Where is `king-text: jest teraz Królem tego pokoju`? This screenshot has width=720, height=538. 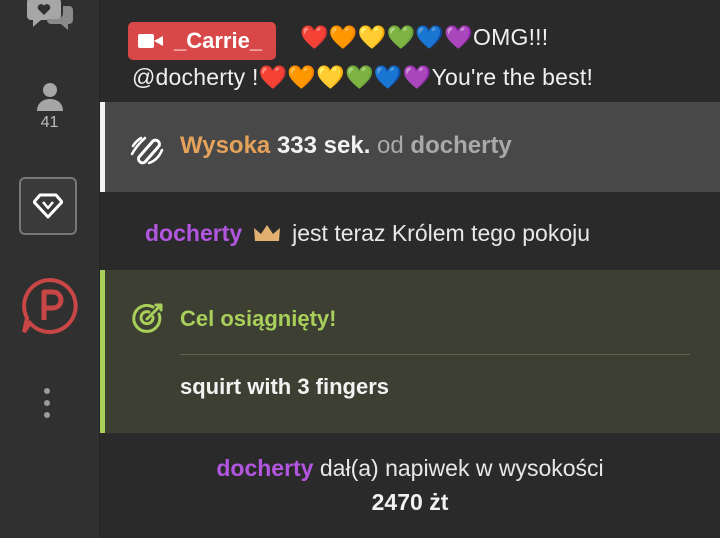
king-text: jest teraz Królem tego pokoju is located at coordinates (441, 233).